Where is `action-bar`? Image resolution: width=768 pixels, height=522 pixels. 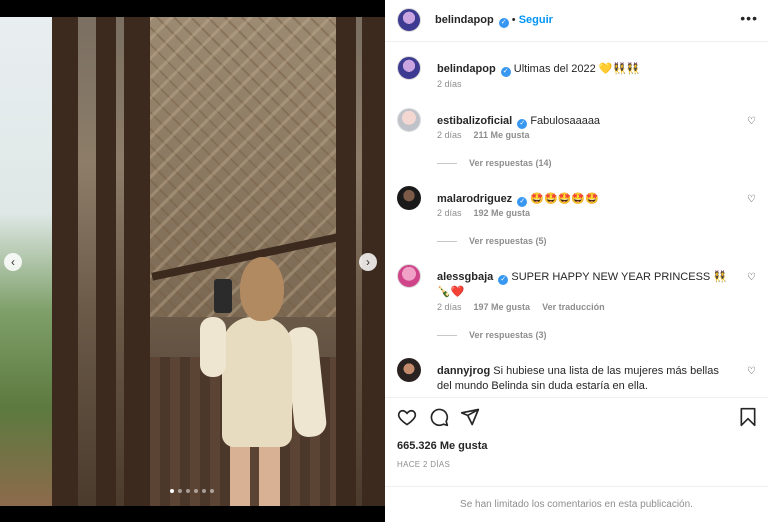
action-bar is located at coordinates (576, 416).